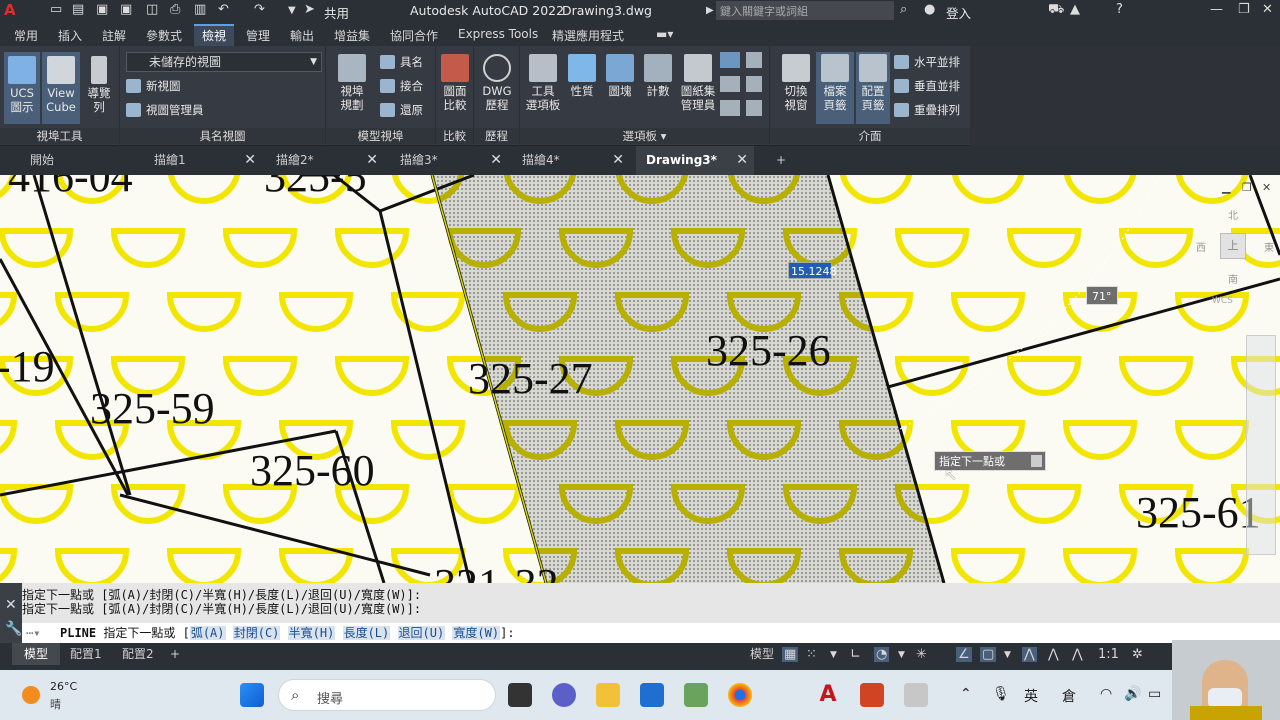 The height and width of the screenshot is (720, 1280). I want to click on viewport-restore-icon: ❐, so click(1247, 187).